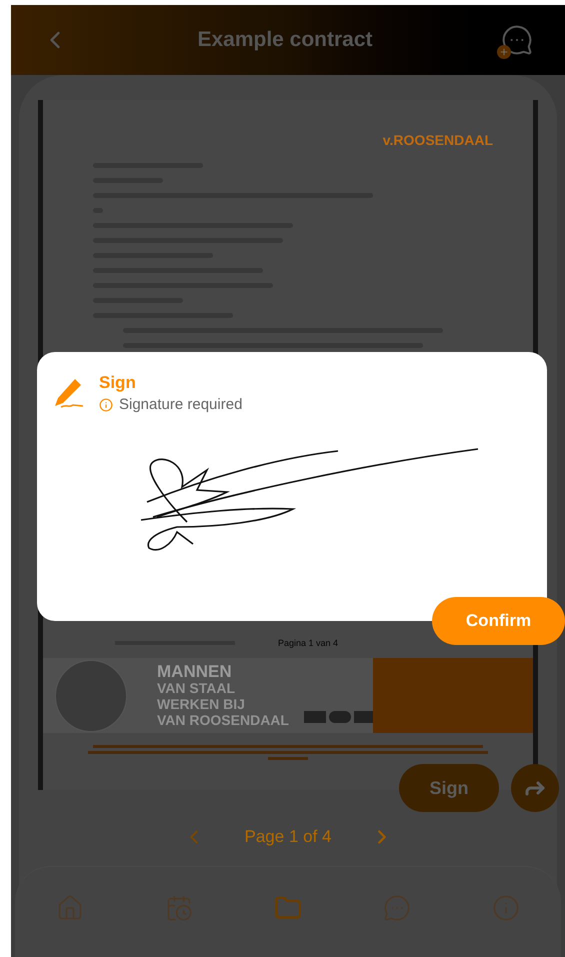  Describe the element at coordinates (535, 788) in the screenshot. I see `share-button` at that location.